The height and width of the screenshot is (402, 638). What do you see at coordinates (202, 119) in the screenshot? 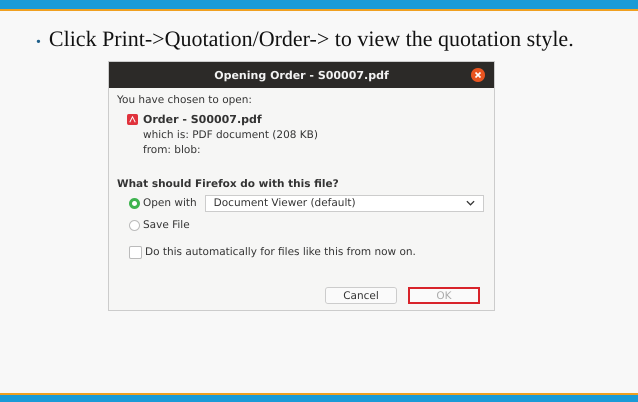
I see `file-name: Order - S00007.pdf` at bounding box center [202, 119].